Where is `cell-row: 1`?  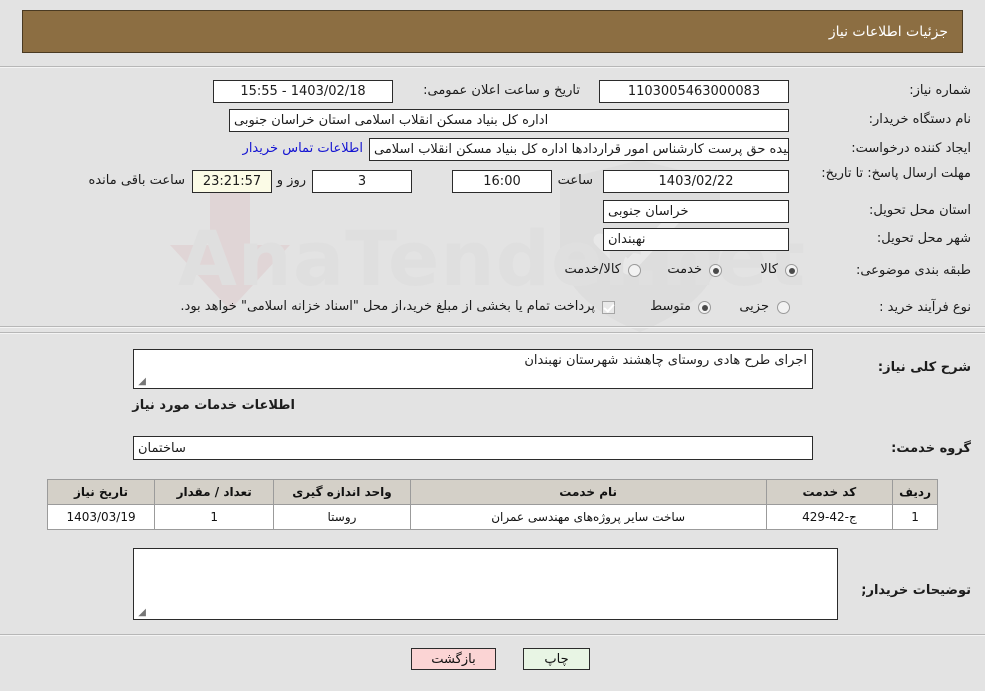 cell-row: 1 is located at coordinates (915, 517).